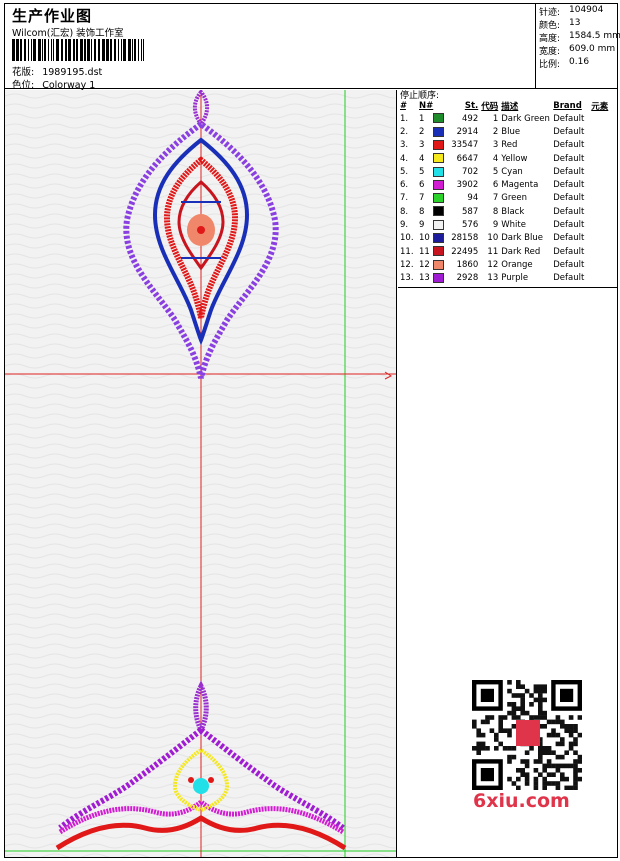 This screenshot has width=620, height=861. Describe the element at coordinates (422, 198) in the screenshot. I see `row-needle: 7` at that location.